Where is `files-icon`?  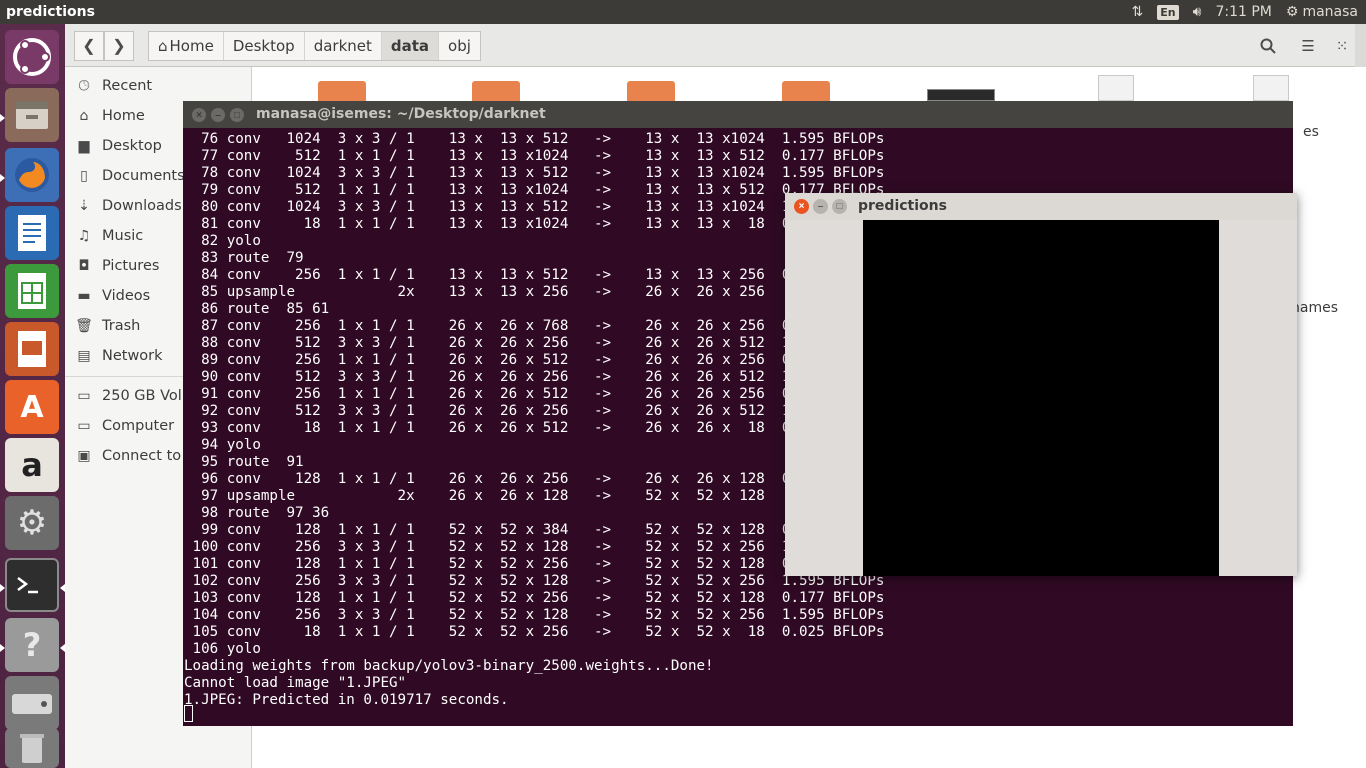
files-icon is located at coordinates (32, 115).